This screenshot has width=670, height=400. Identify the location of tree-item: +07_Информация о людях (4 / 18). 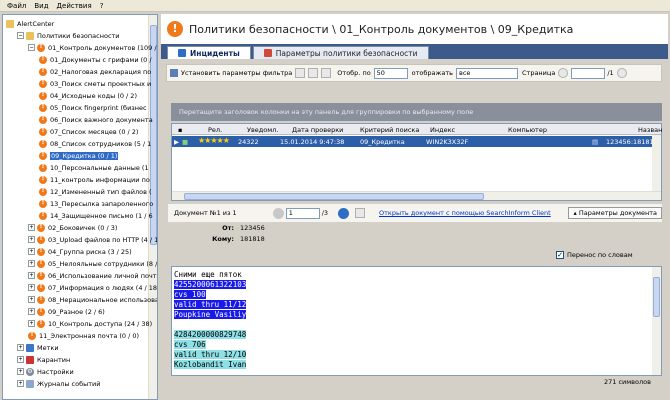
(92, 287).